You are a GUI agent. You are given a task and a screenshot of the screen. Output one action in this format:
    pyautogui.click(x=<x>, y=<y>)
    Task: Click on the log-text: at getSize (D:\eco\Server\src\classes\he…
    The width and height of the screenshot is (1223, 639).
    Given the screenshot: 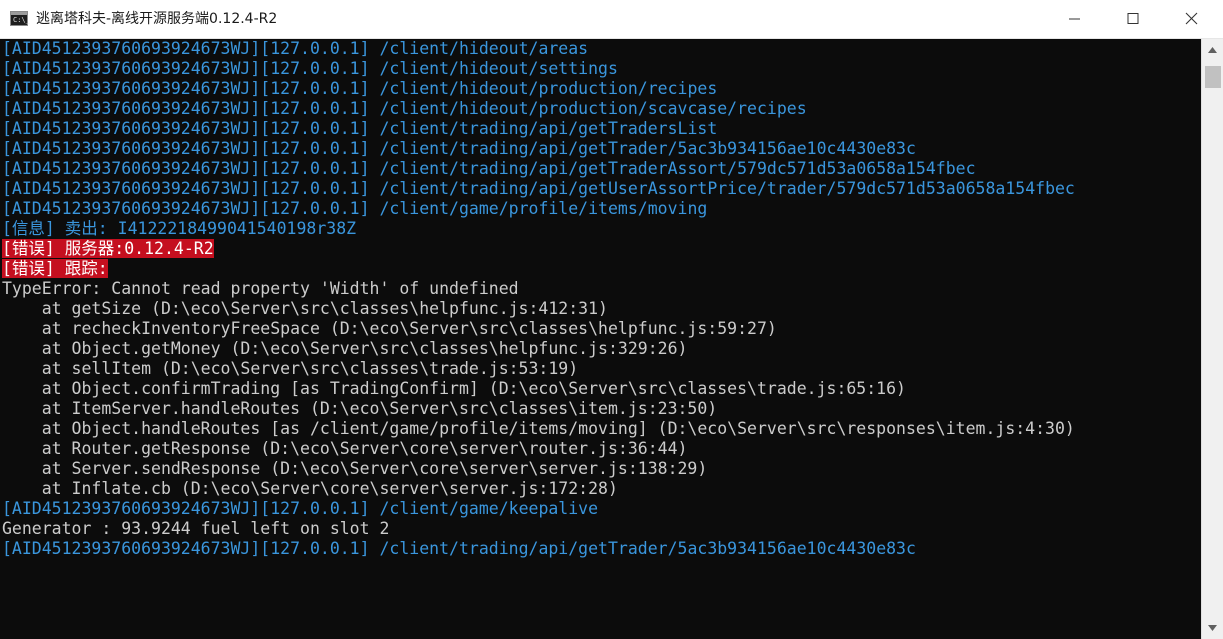 What is the action you would take?
    pyautogui.click(x=305, y=308)
    